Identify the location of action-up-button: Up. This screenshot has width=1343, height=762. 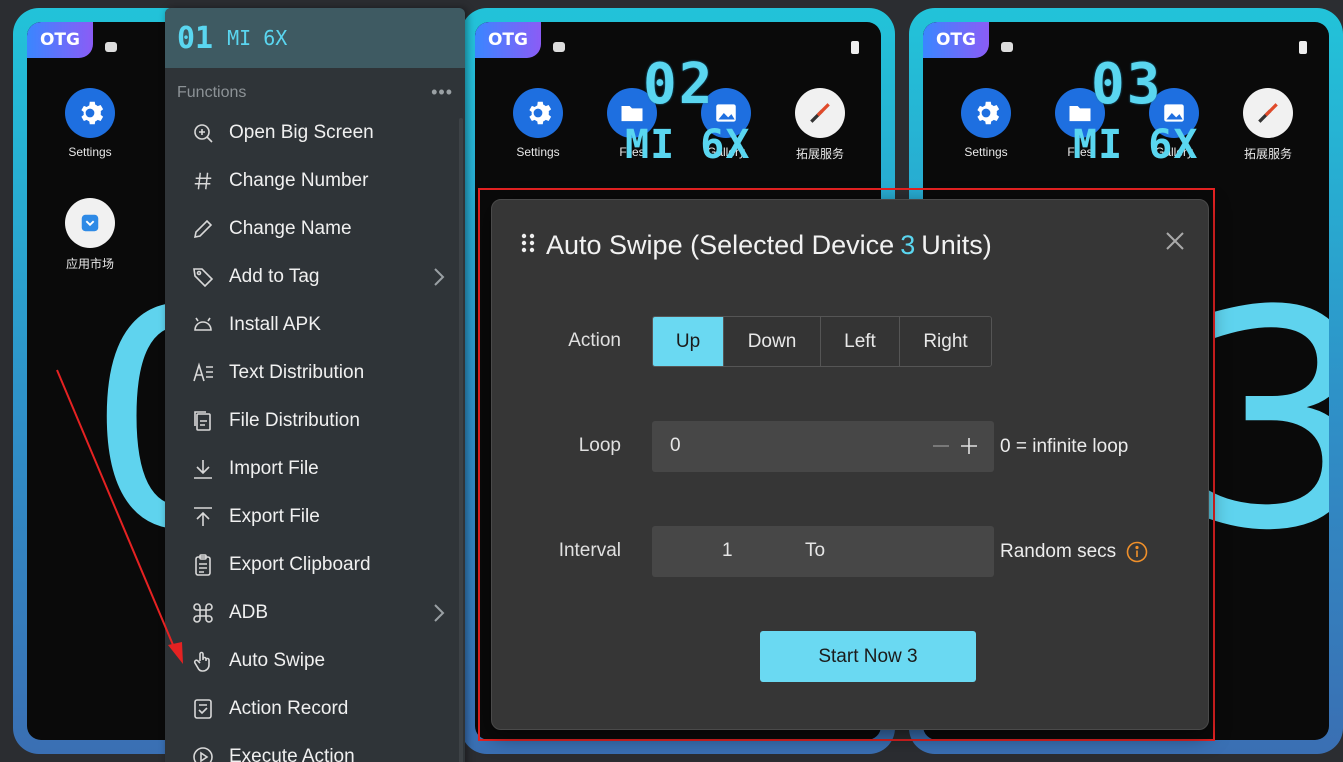
(688, 341).